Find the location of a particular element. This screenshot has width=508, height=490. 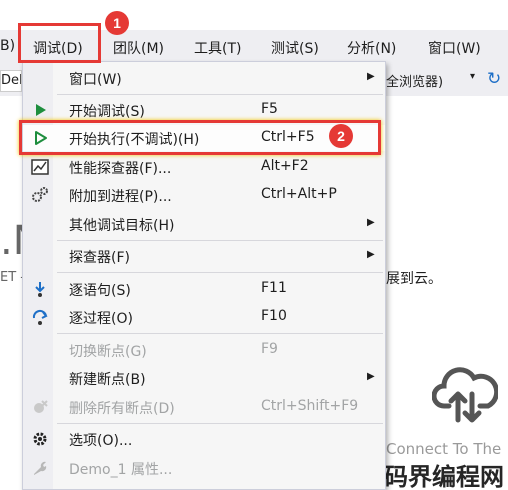

step-badge: 1 is located at coordinates (117, 23).